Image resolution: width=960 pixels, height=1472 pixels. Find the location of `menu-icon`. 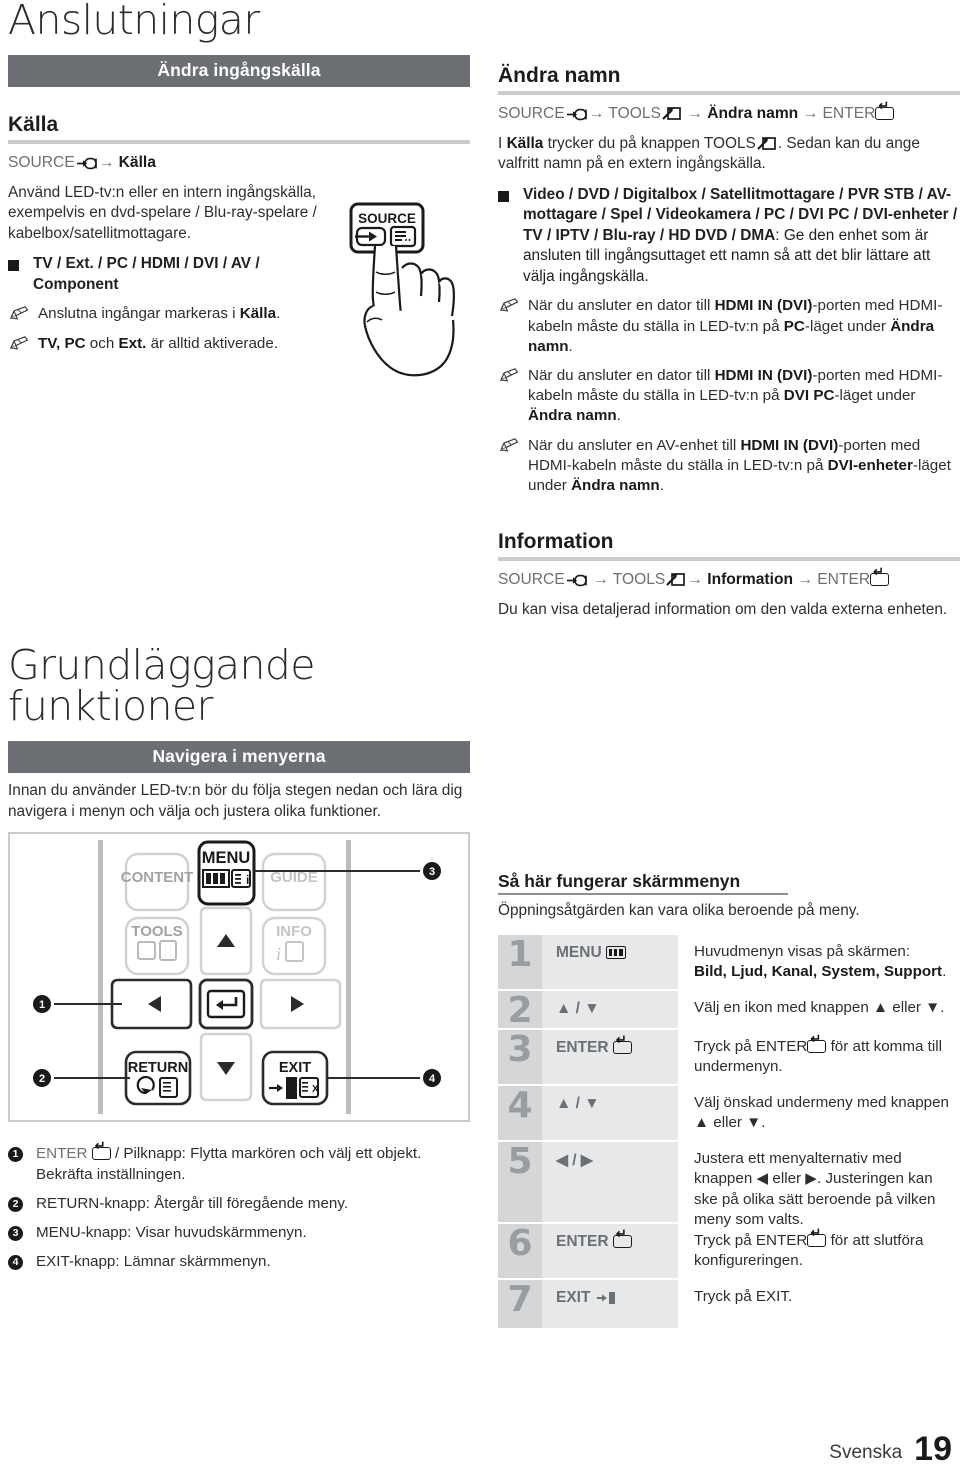

menu-icon is located at coordinates (615, 953).